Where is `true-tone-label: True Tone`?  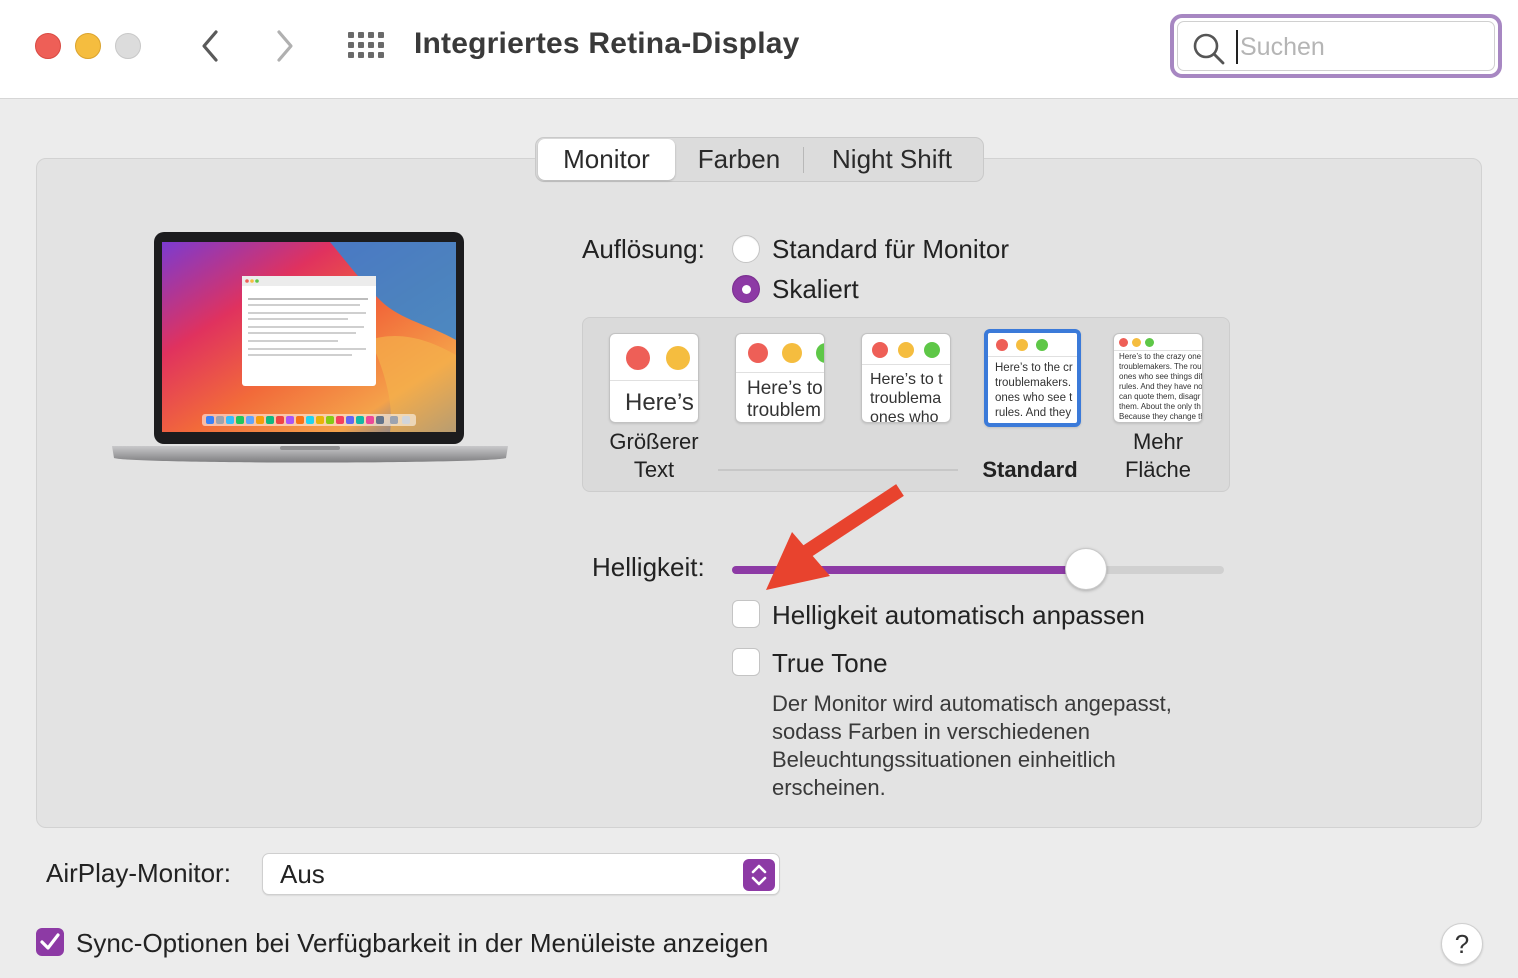 true-tone-label: True Tone is located at coordinates (830, 663).